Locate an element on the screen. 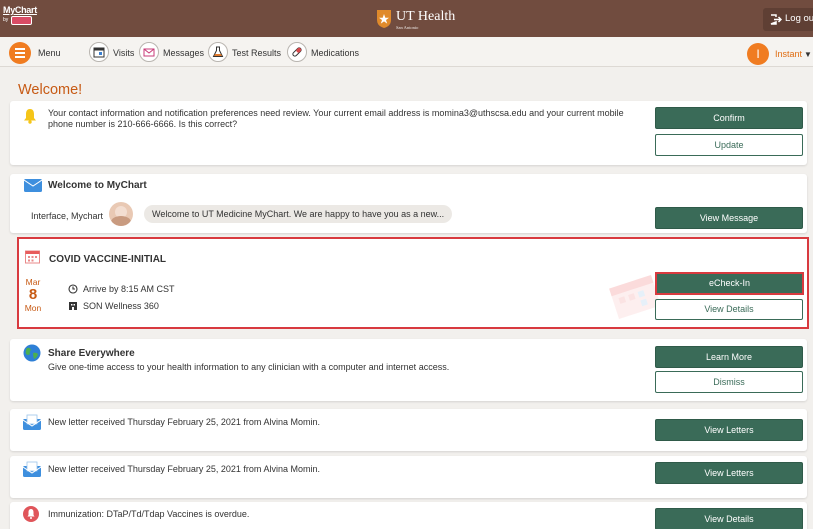  brand-subtitle: San Antonio is located at coordinates (407, 27).